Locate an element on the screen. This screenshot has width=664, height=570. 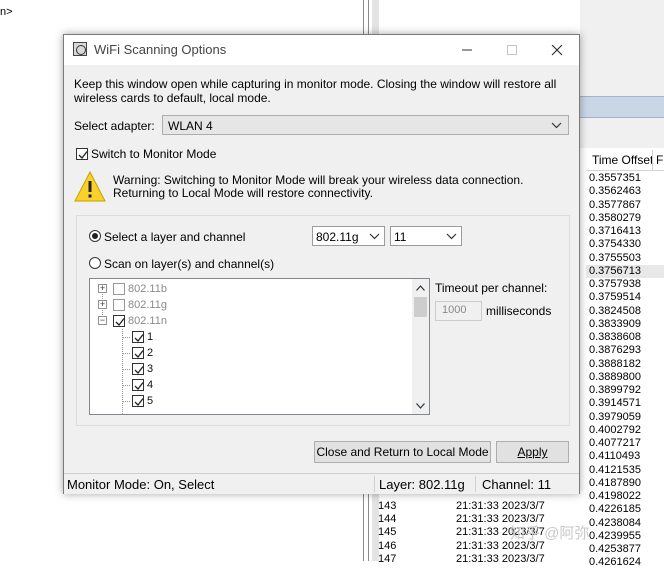
tree-node-label: 3 is located at coordinates (150, 369).